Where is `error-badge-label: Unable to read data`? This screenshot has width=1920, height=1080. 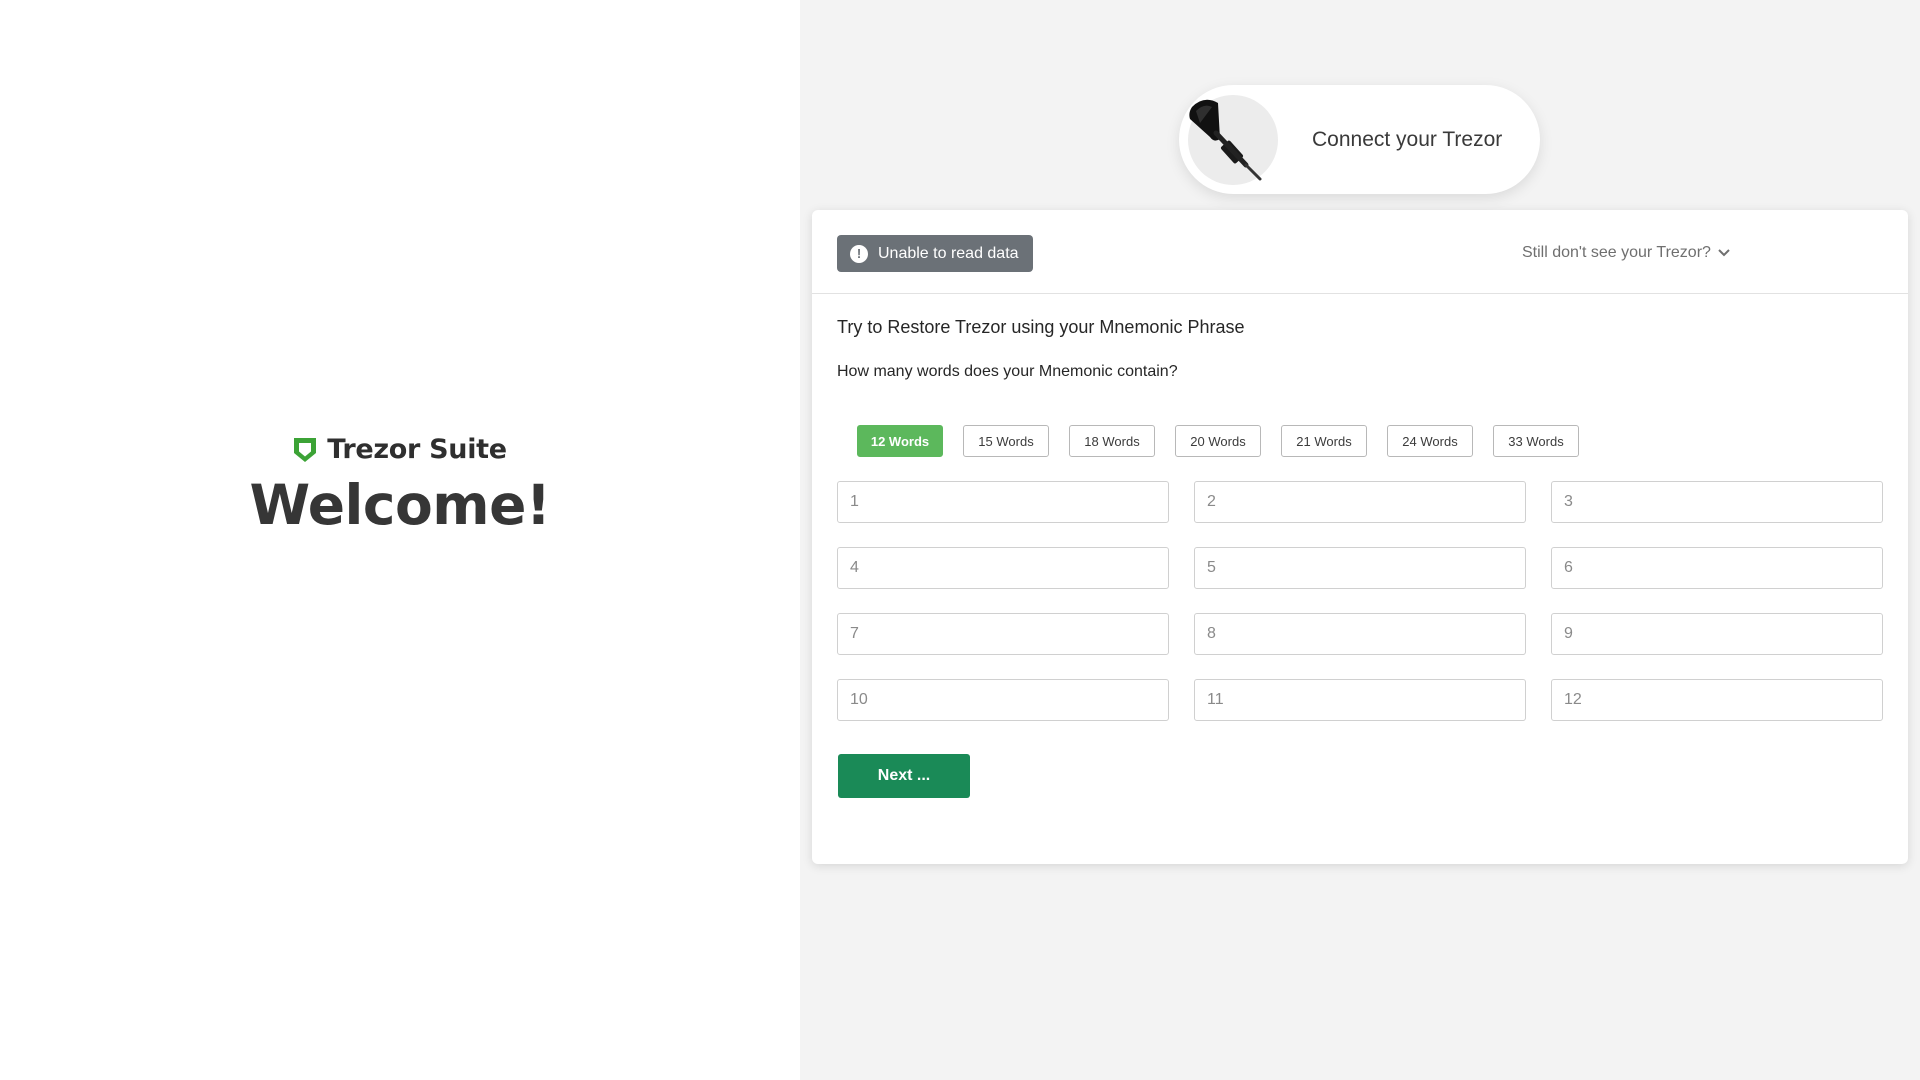
error-badge-label: Unable to read data is located at coordinates (948, 253).